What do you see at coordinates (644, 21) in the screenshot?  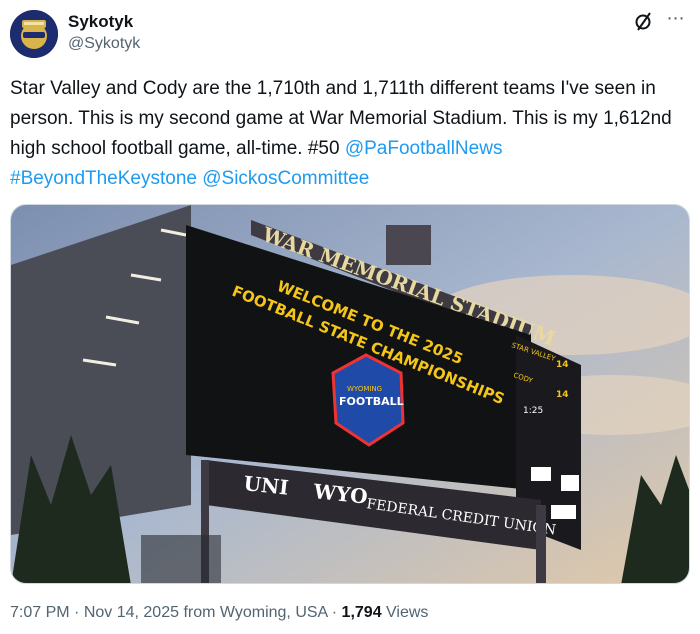 I see `grok-icon` at bounding box center [644, 21].